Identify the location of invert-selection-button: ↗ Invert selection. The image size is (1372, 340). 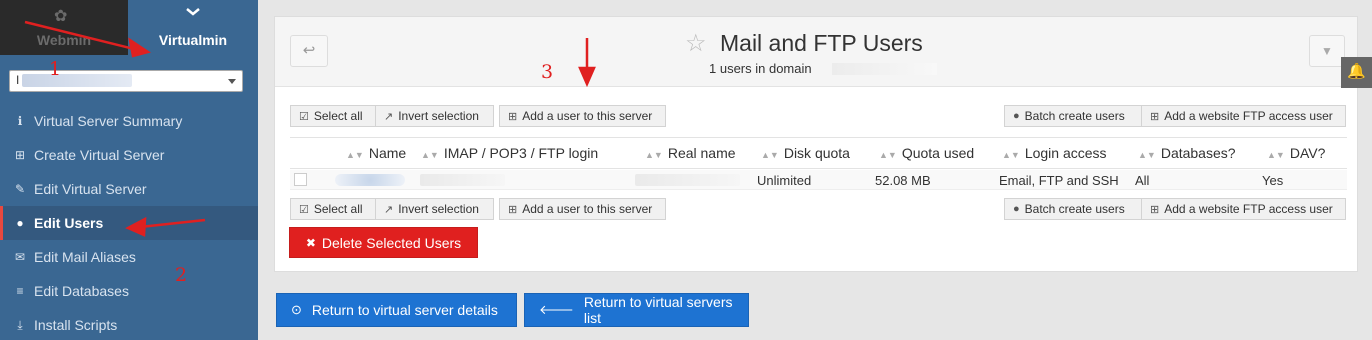
(434, 116).